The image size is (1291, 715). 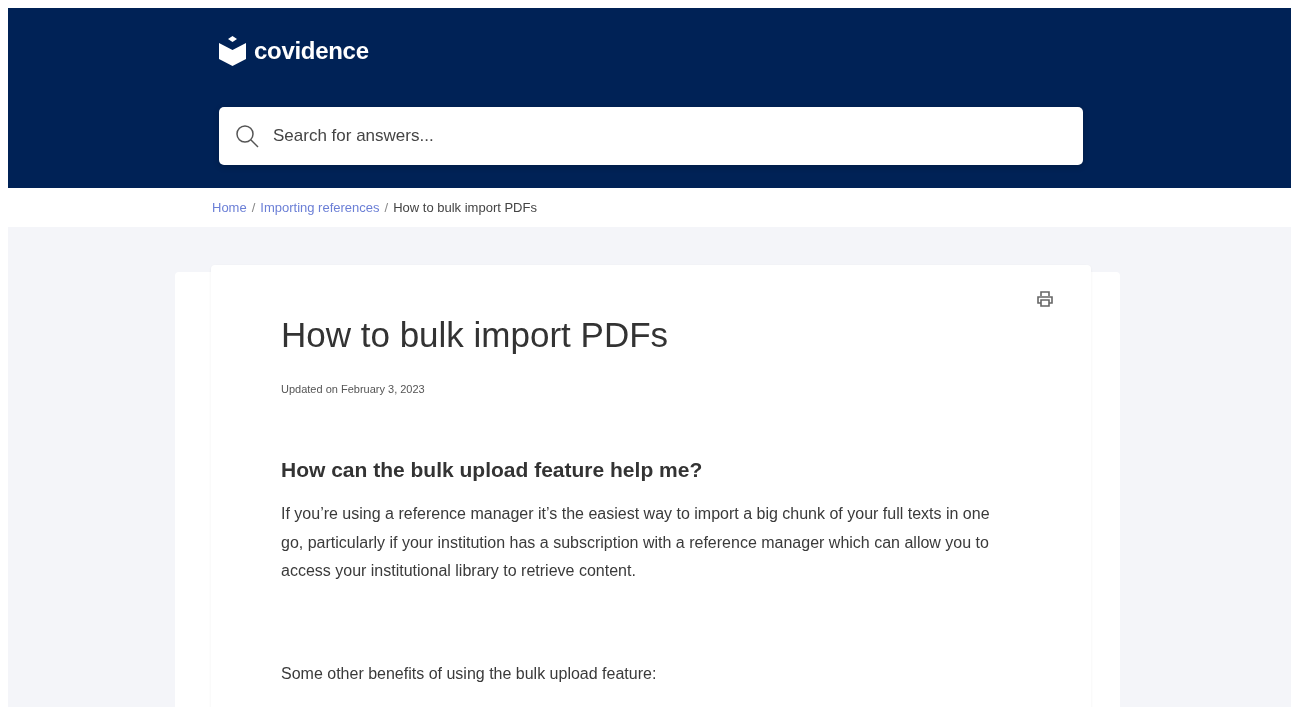 What do you see at coordinates (1045, 299) in the screenshot?
I see `print-icon` at bounding box center [1045, 299].